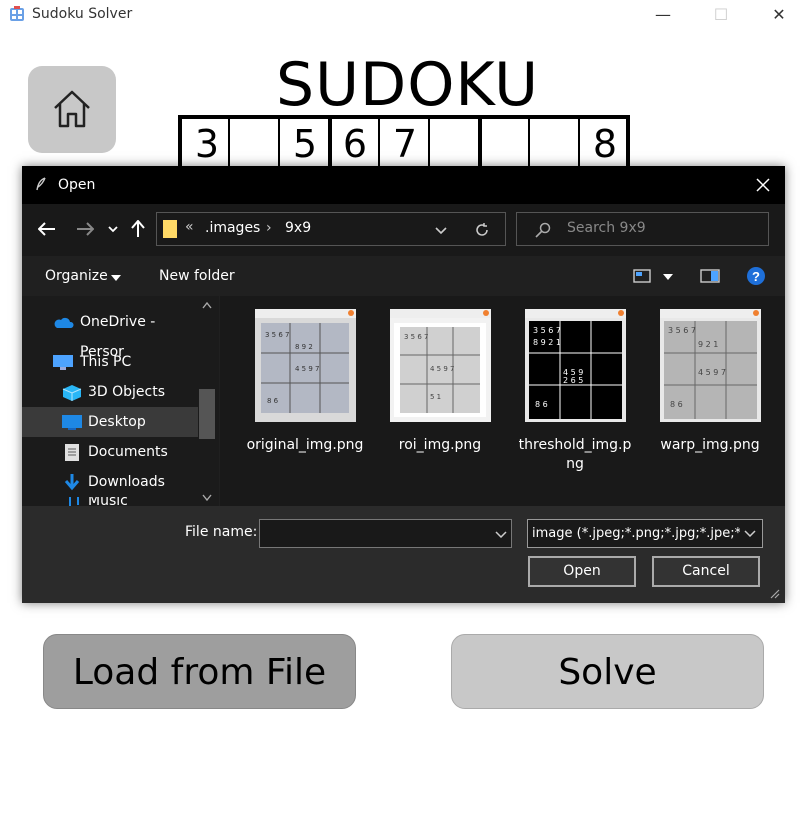 The width and height of the screenshot is (806, 814). What do you see at coordinates (779, 15) in the screenshot?
I see `close-button: ✕` at bounding box center [779, 15].